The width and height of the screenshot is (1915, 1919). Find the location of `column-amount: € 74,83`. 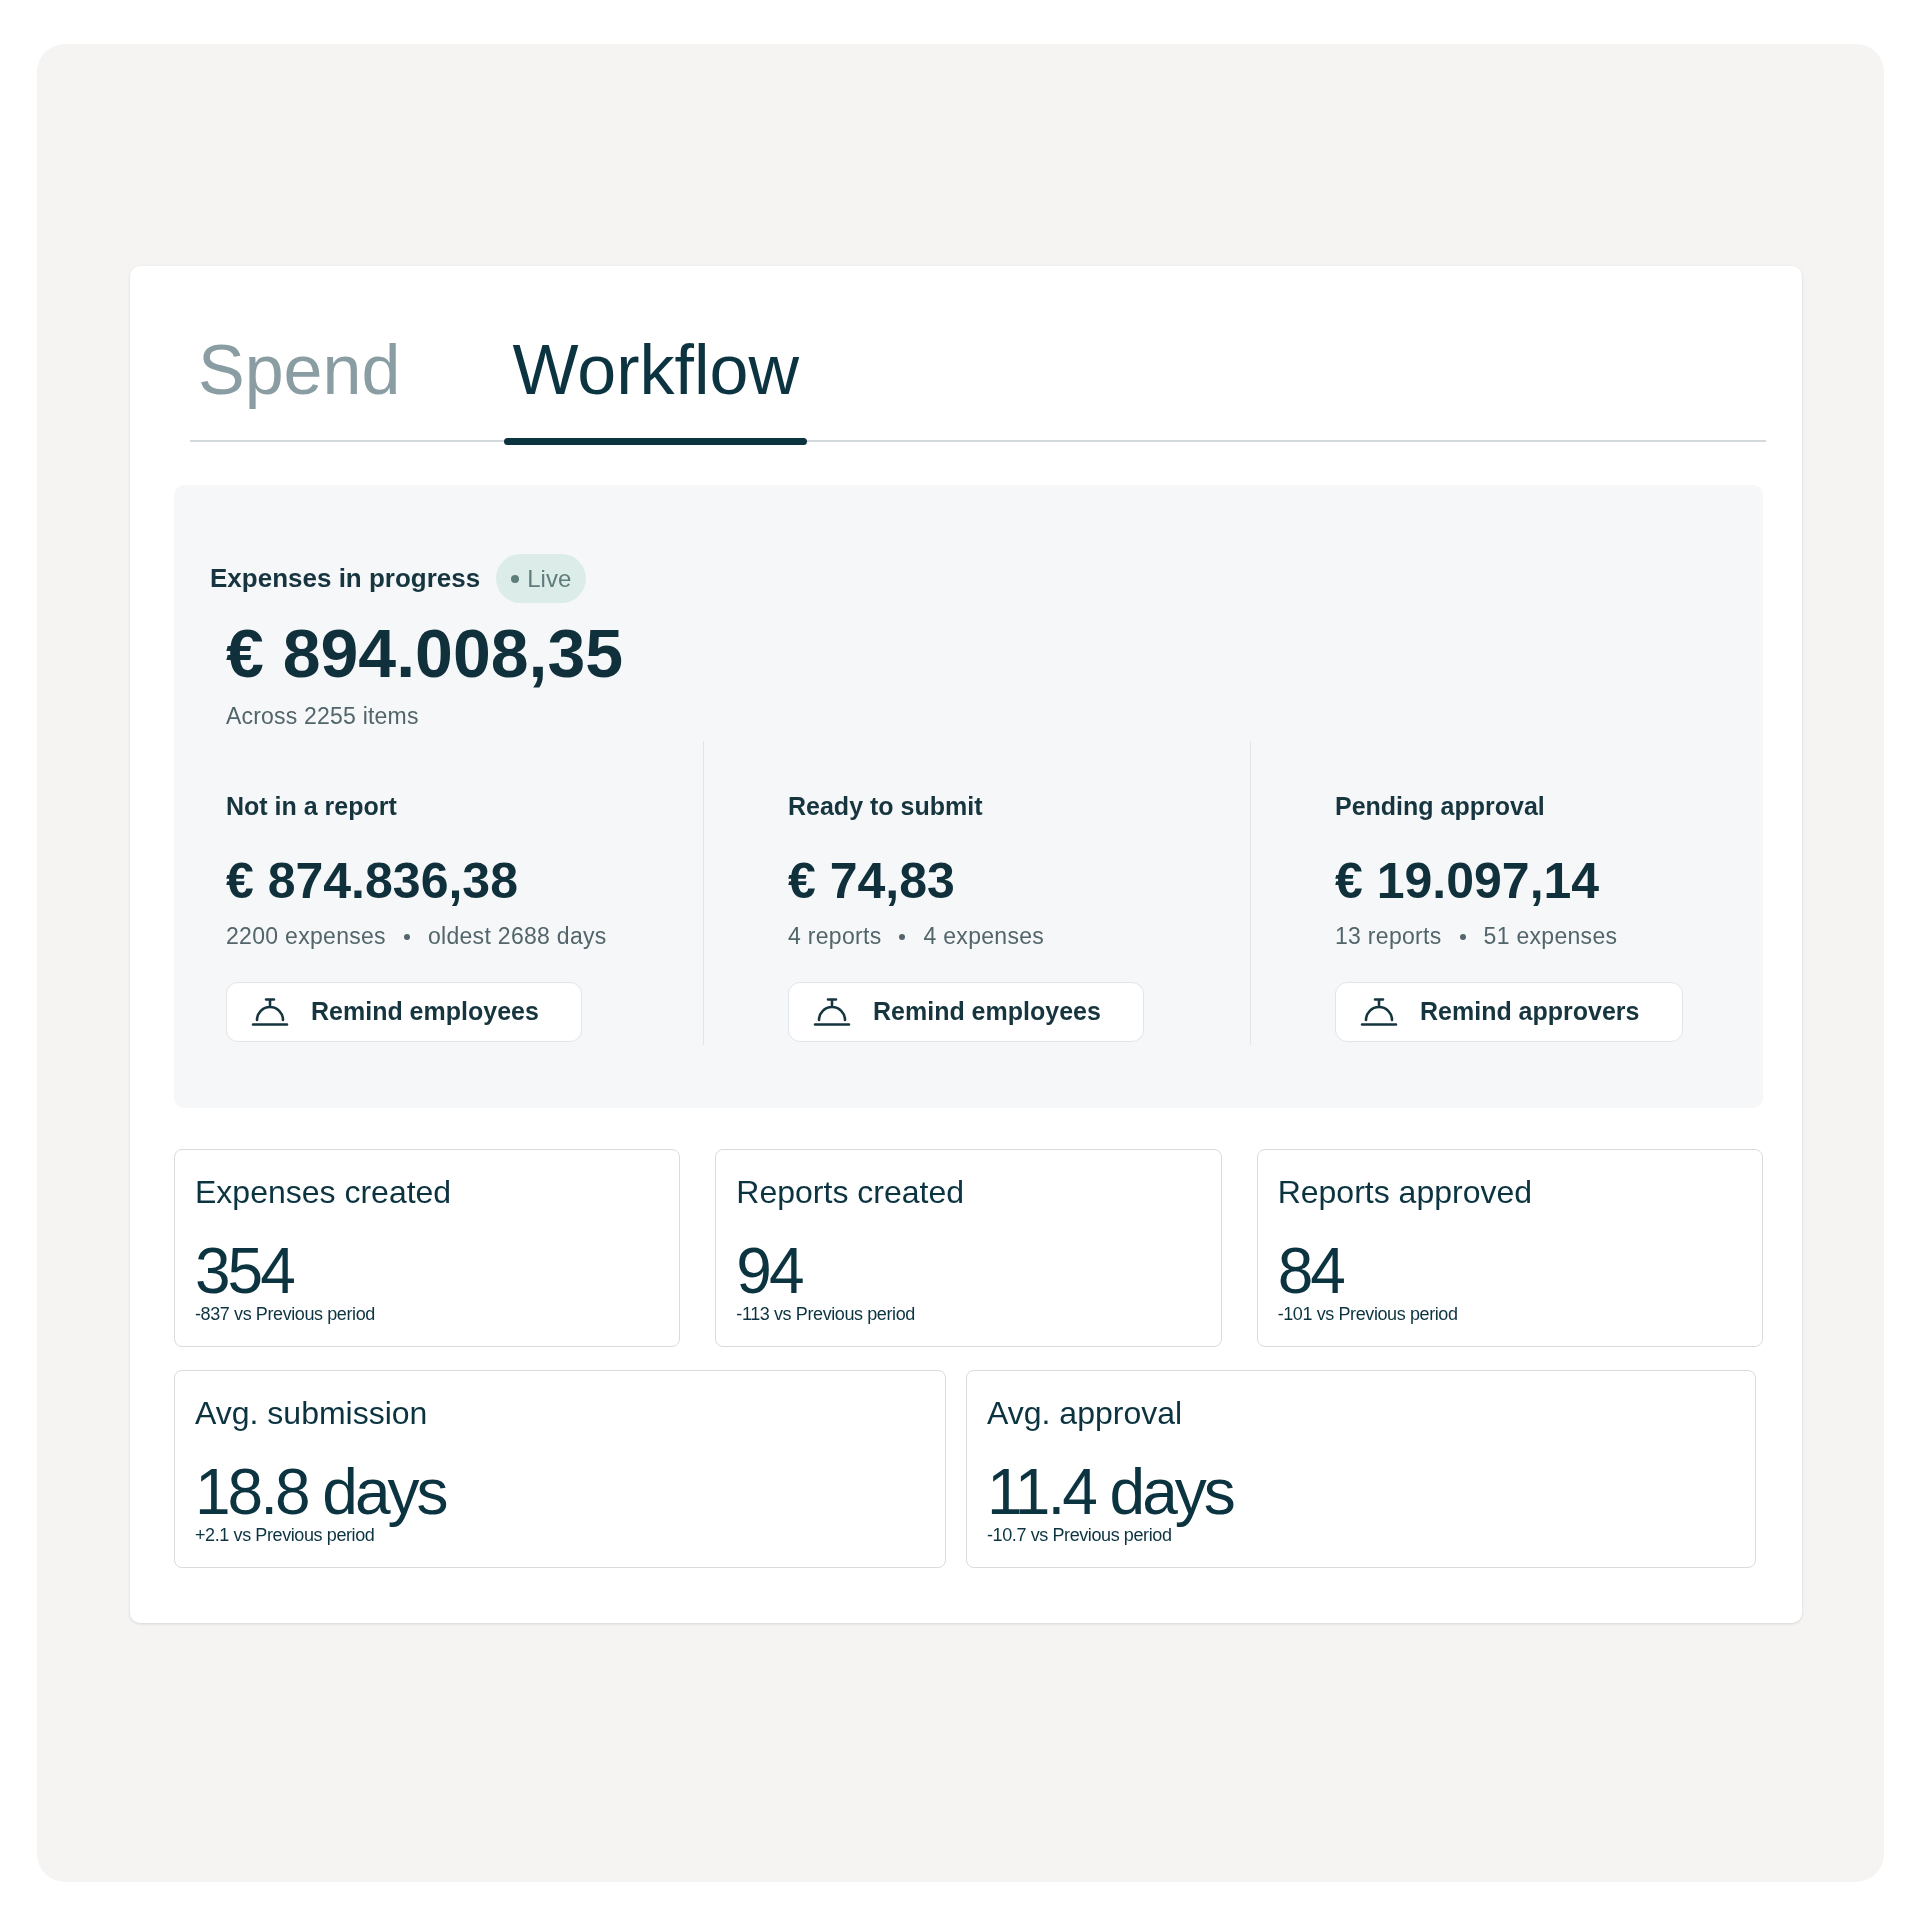

column-amount: € 74,83 is located at coordinates (871, 881).